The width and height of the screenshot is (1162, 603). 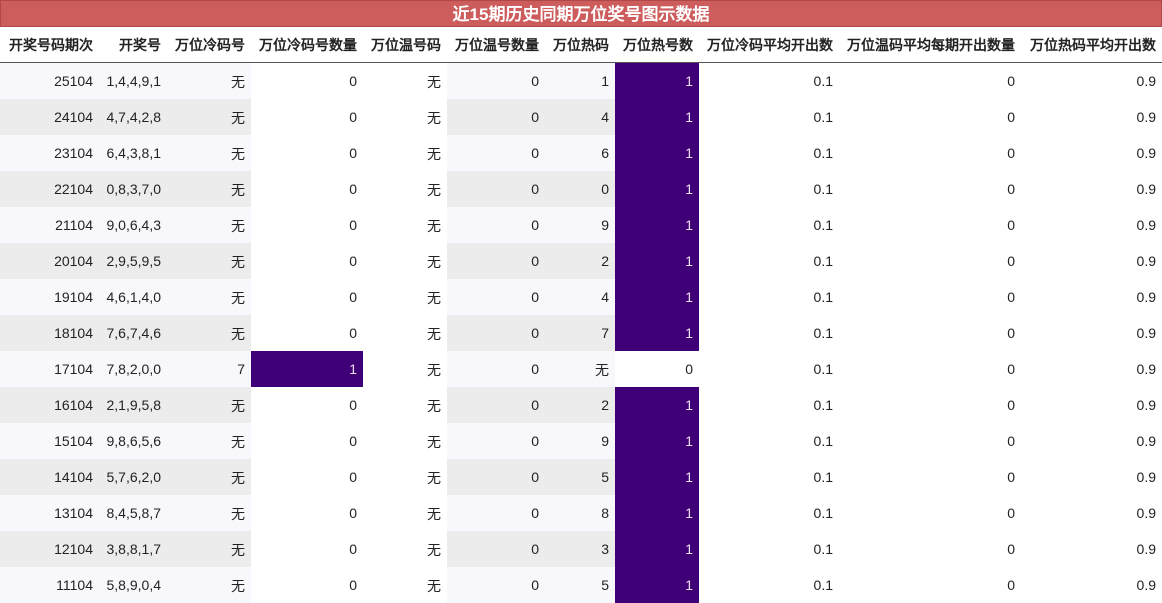 I want to click on table-row: 21104 9,0,6,4,3 无 0 无 0 9 1 0.1 0 0.9, so click(x=581, y=225).